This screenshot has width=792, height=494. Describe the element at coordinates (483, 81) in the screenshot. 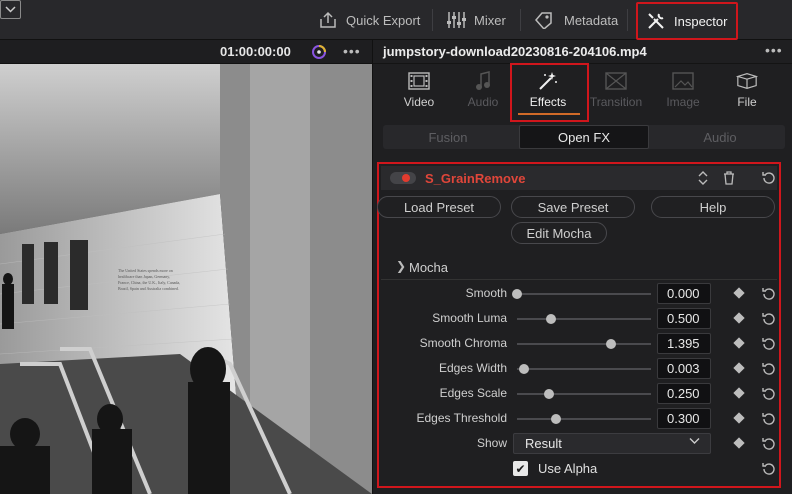

I see `music-note-icon` at that location.